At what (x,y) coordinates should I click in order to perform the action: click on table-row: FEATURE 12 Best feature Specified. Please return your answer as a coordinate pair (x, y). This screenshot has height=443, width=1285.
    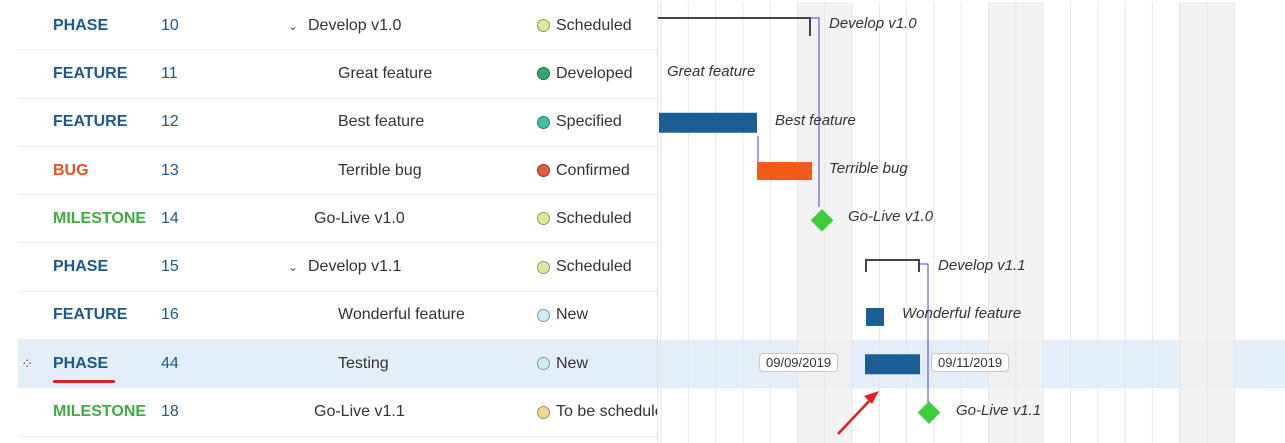
    Looking at the image, I should click on (338, 123).